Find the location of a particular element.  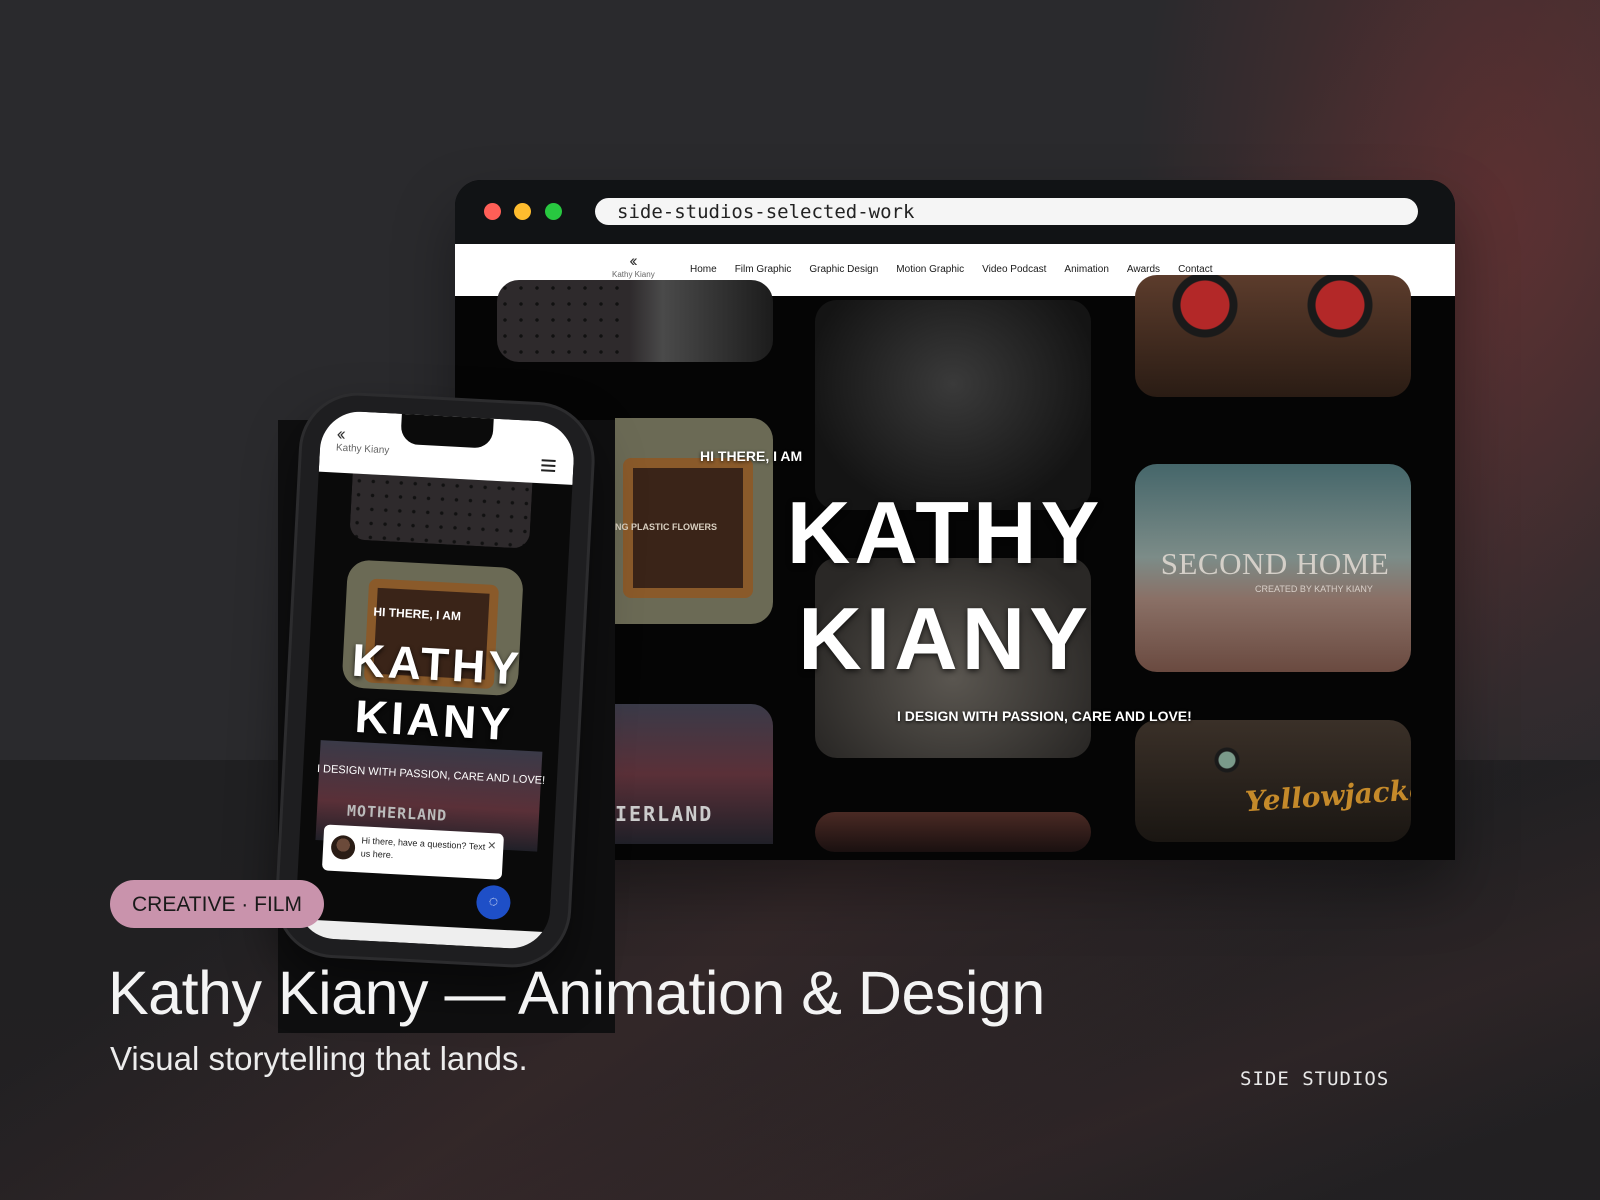

yellowjackets-label: Yellowjackets is located at coordinates (1327, 794).